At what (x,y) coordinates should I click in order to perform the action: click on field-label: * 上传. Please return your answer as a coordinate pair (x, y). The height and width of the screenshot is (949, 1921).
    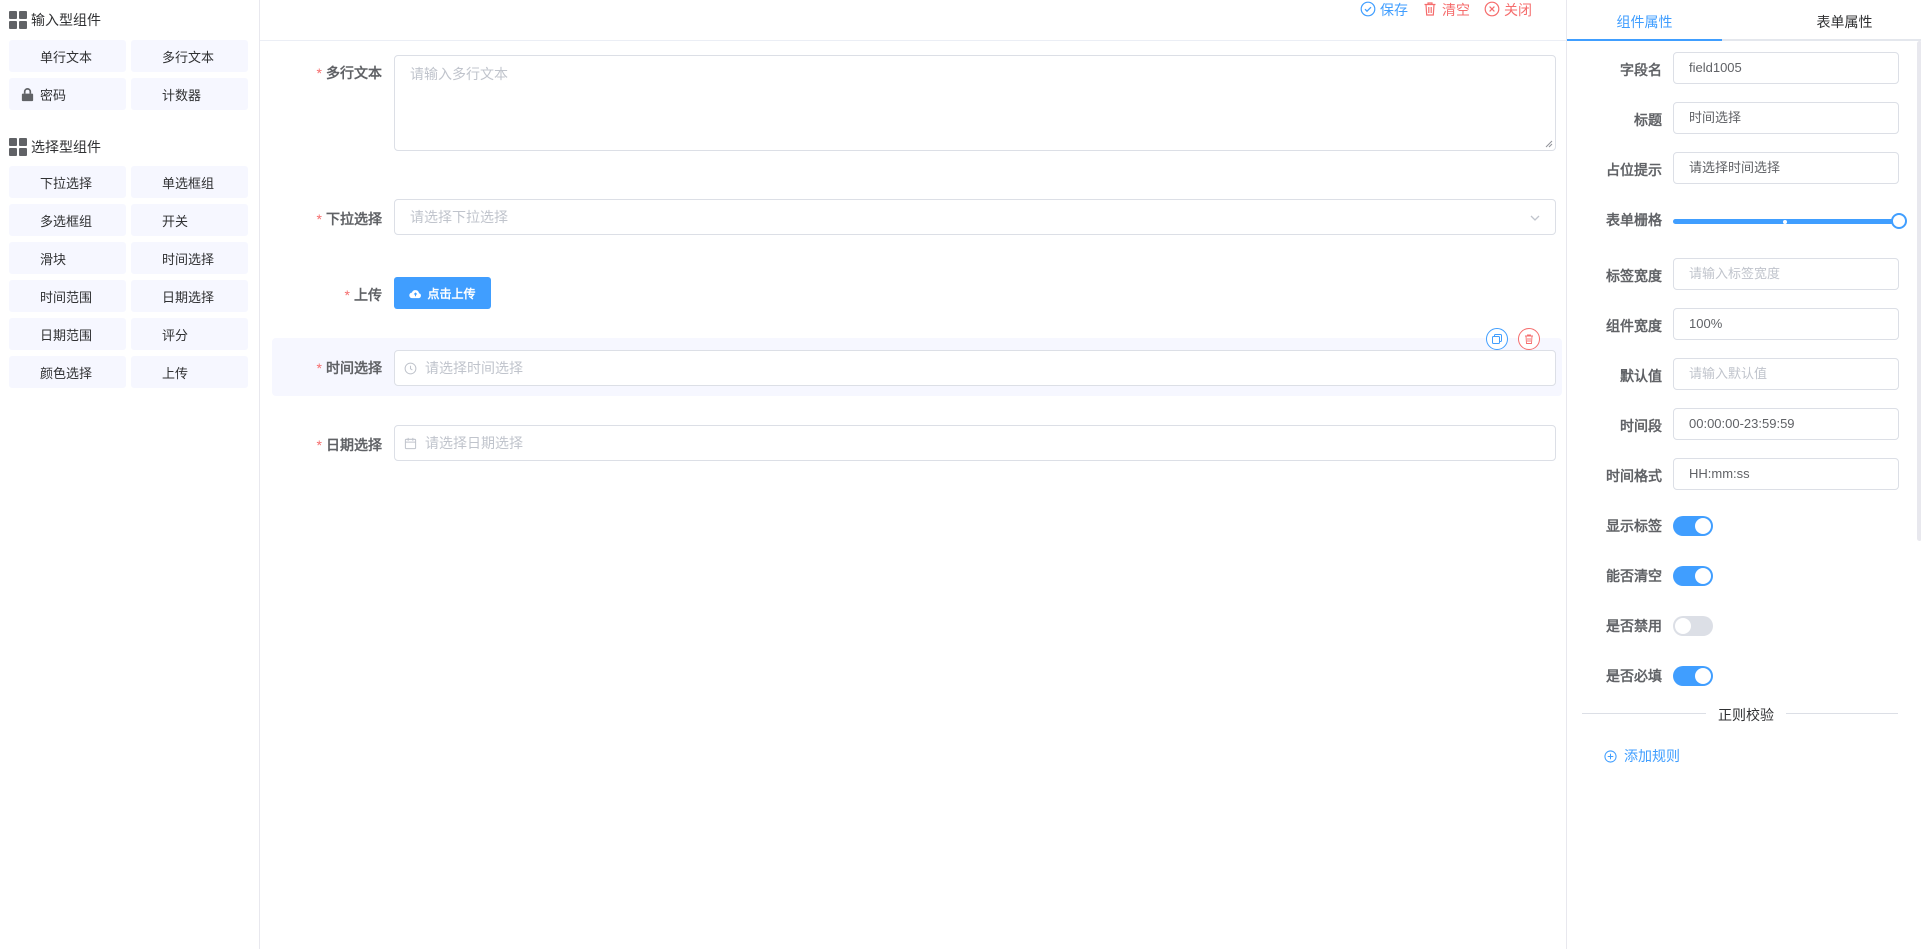
    Looking at the image, I should click on (363, 295).